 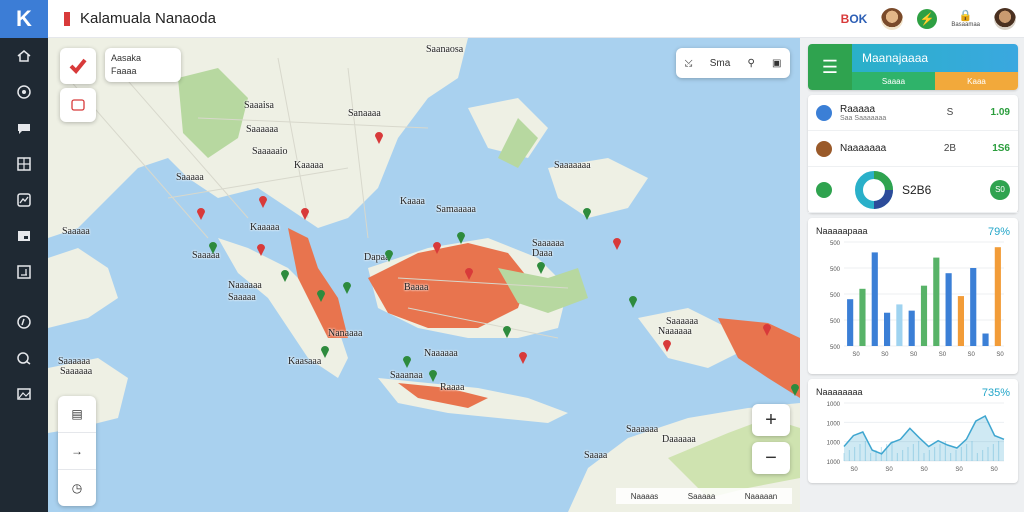 I want to click on top-right-actions: BOK ⚡ 🔒 Basaamaa, so click(x=932, y=18).